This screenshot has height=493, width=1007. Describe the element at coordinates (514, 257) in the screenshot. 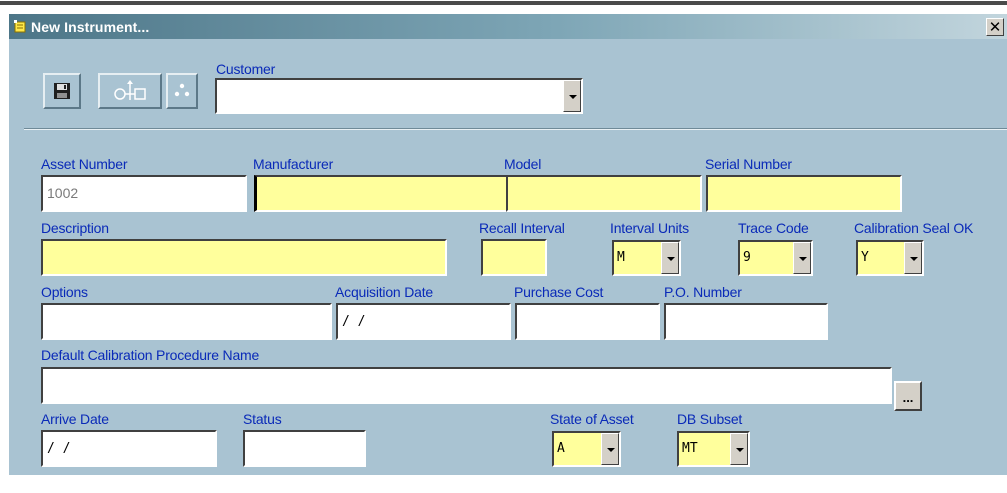

I see `recall-interval-field` at that location.